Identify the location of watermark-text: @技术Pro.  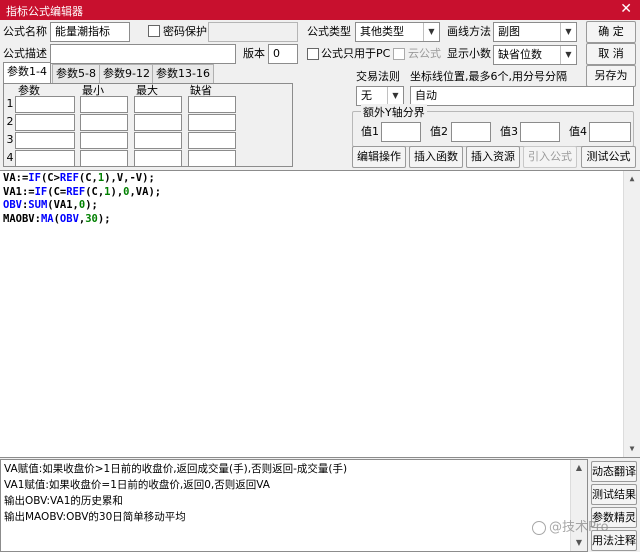
(579, 527).